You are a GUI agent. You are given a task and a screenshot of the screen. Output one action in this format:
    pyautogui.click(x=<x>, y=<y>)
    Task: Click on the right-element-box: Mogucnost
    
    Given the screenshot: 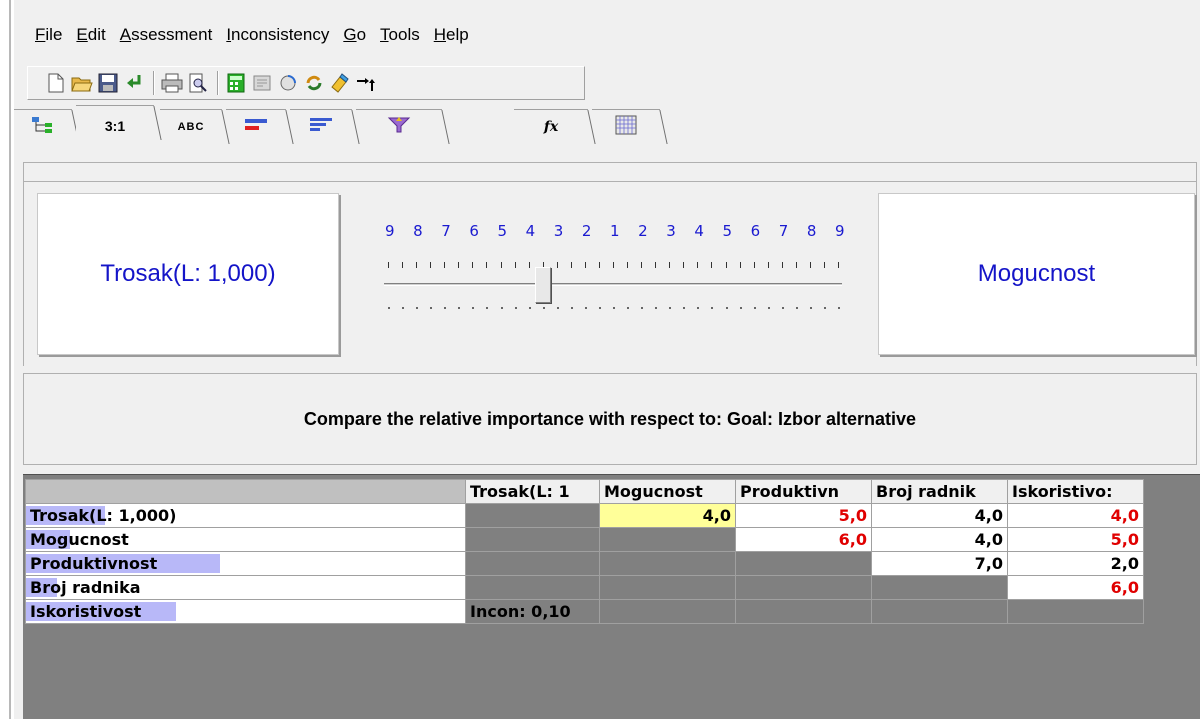 What is the action you would take?
    pyautogui.click(x=1036, y=274)
    